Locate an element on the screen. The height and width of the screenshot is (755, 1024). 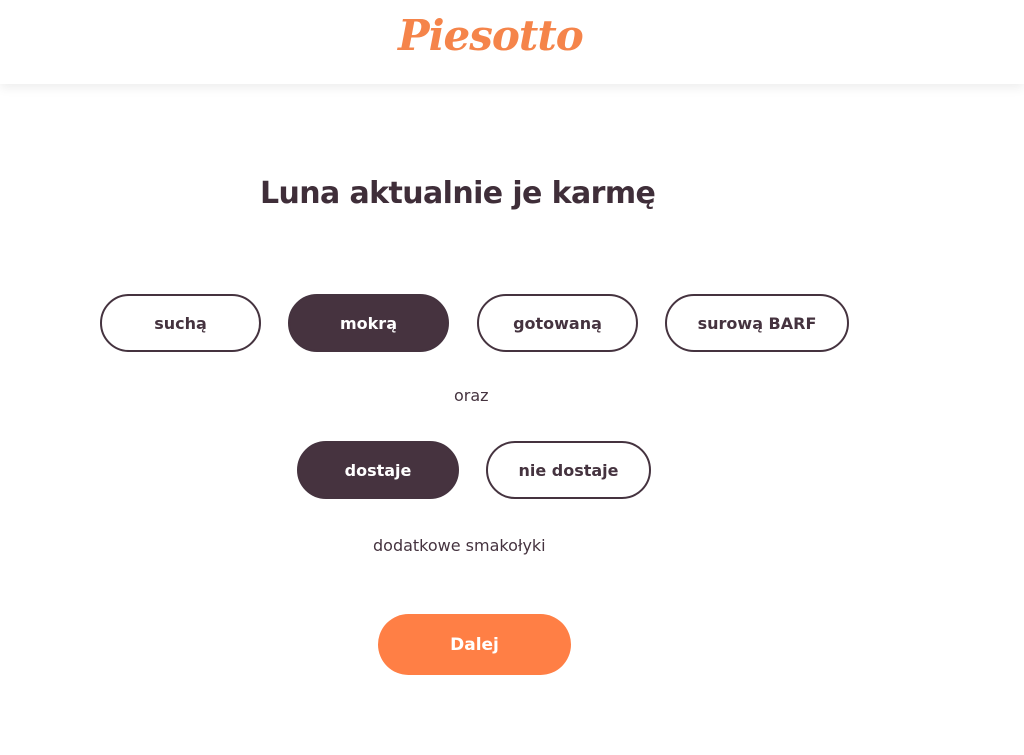
connector-text: oraz is located at coordinates (471, 395).